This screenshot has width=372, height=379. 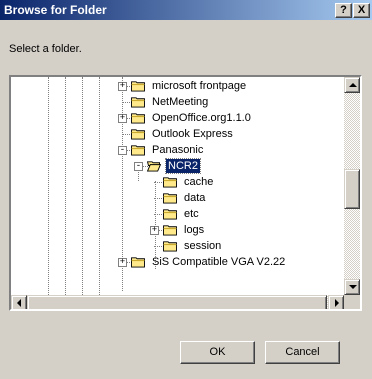 I want to click on arrow-up-icon, so click(x=353, y=85).